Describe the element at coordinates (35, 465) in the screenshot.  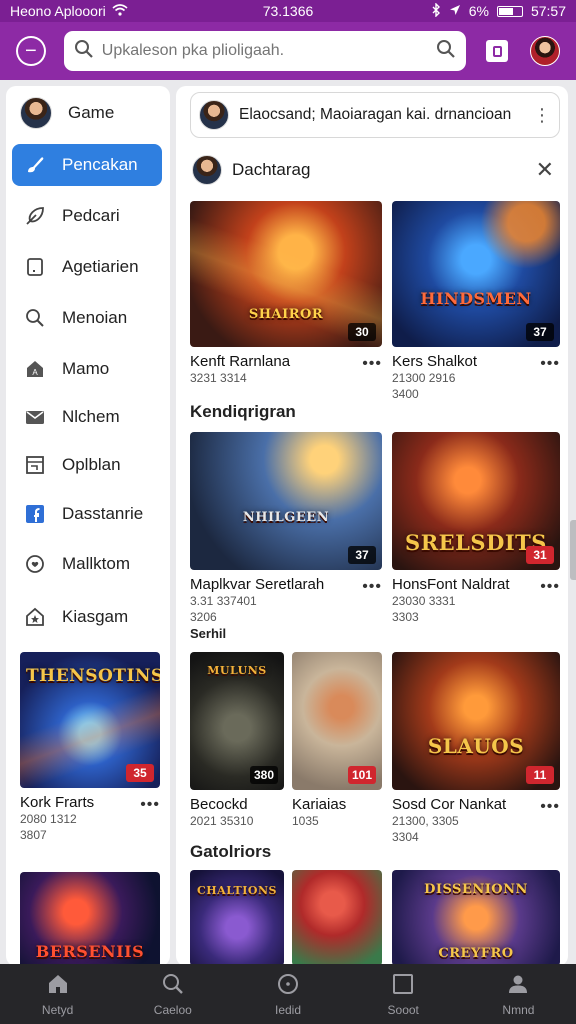
I see `window-icon` at that location.